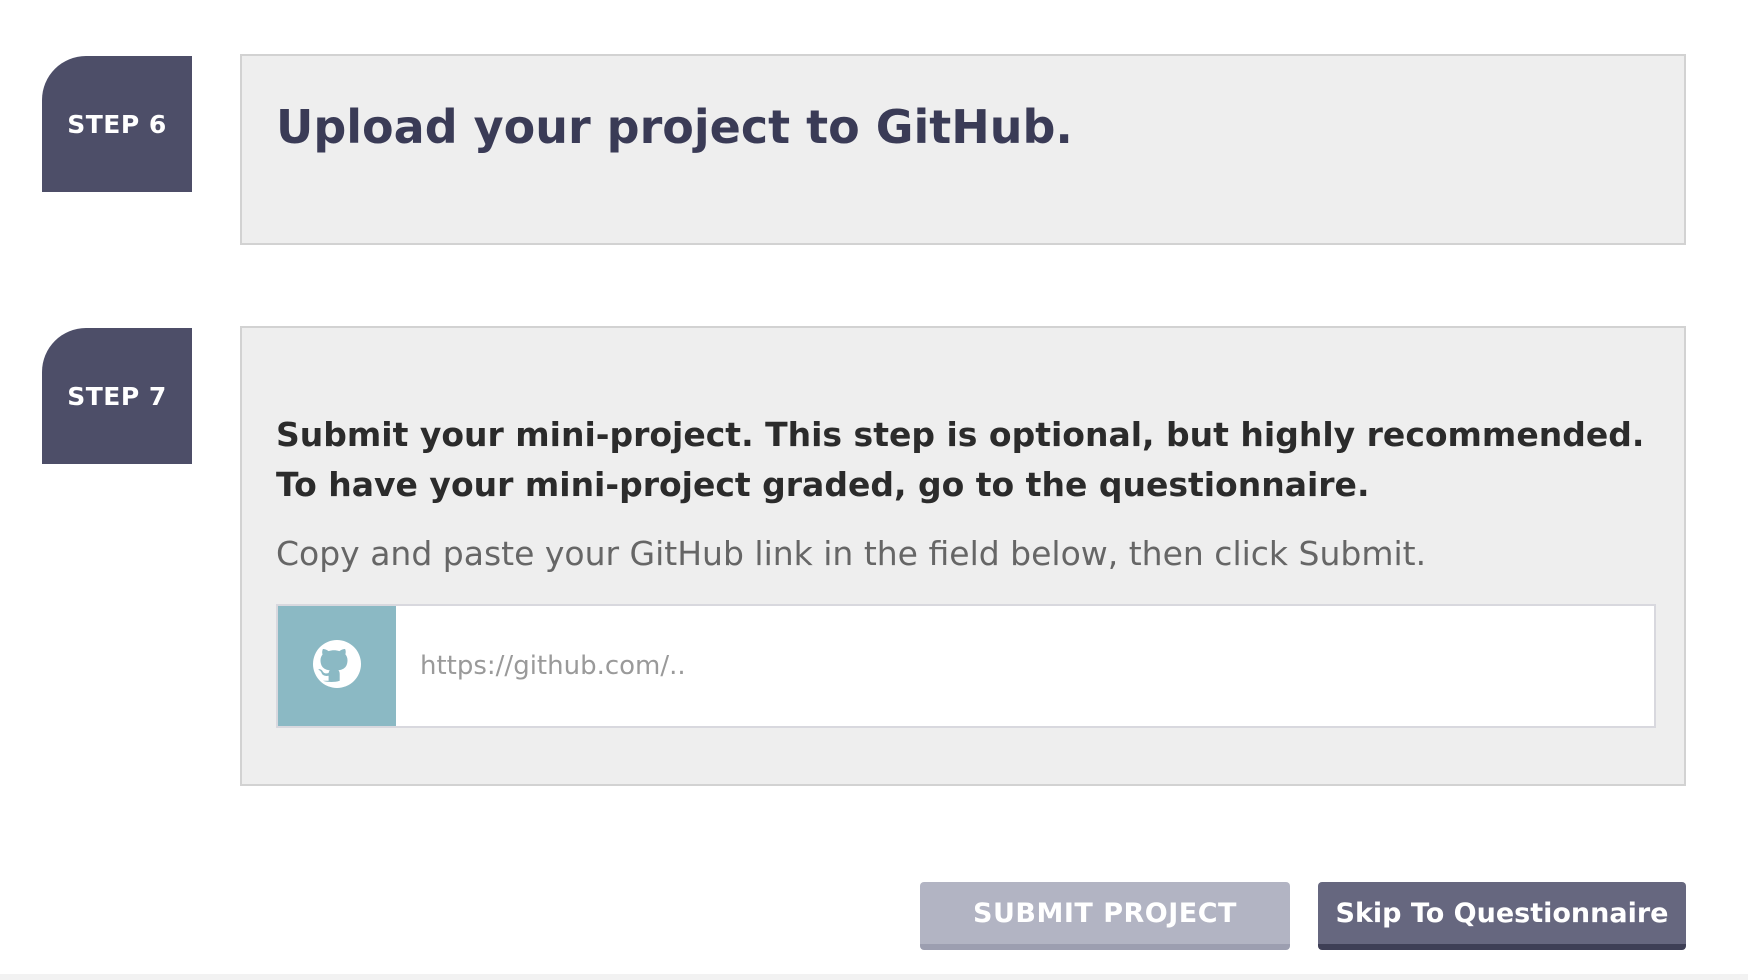  Describe the element at coordinates (1025, 666) in the screenshot. I see `github-url-input` at that location.